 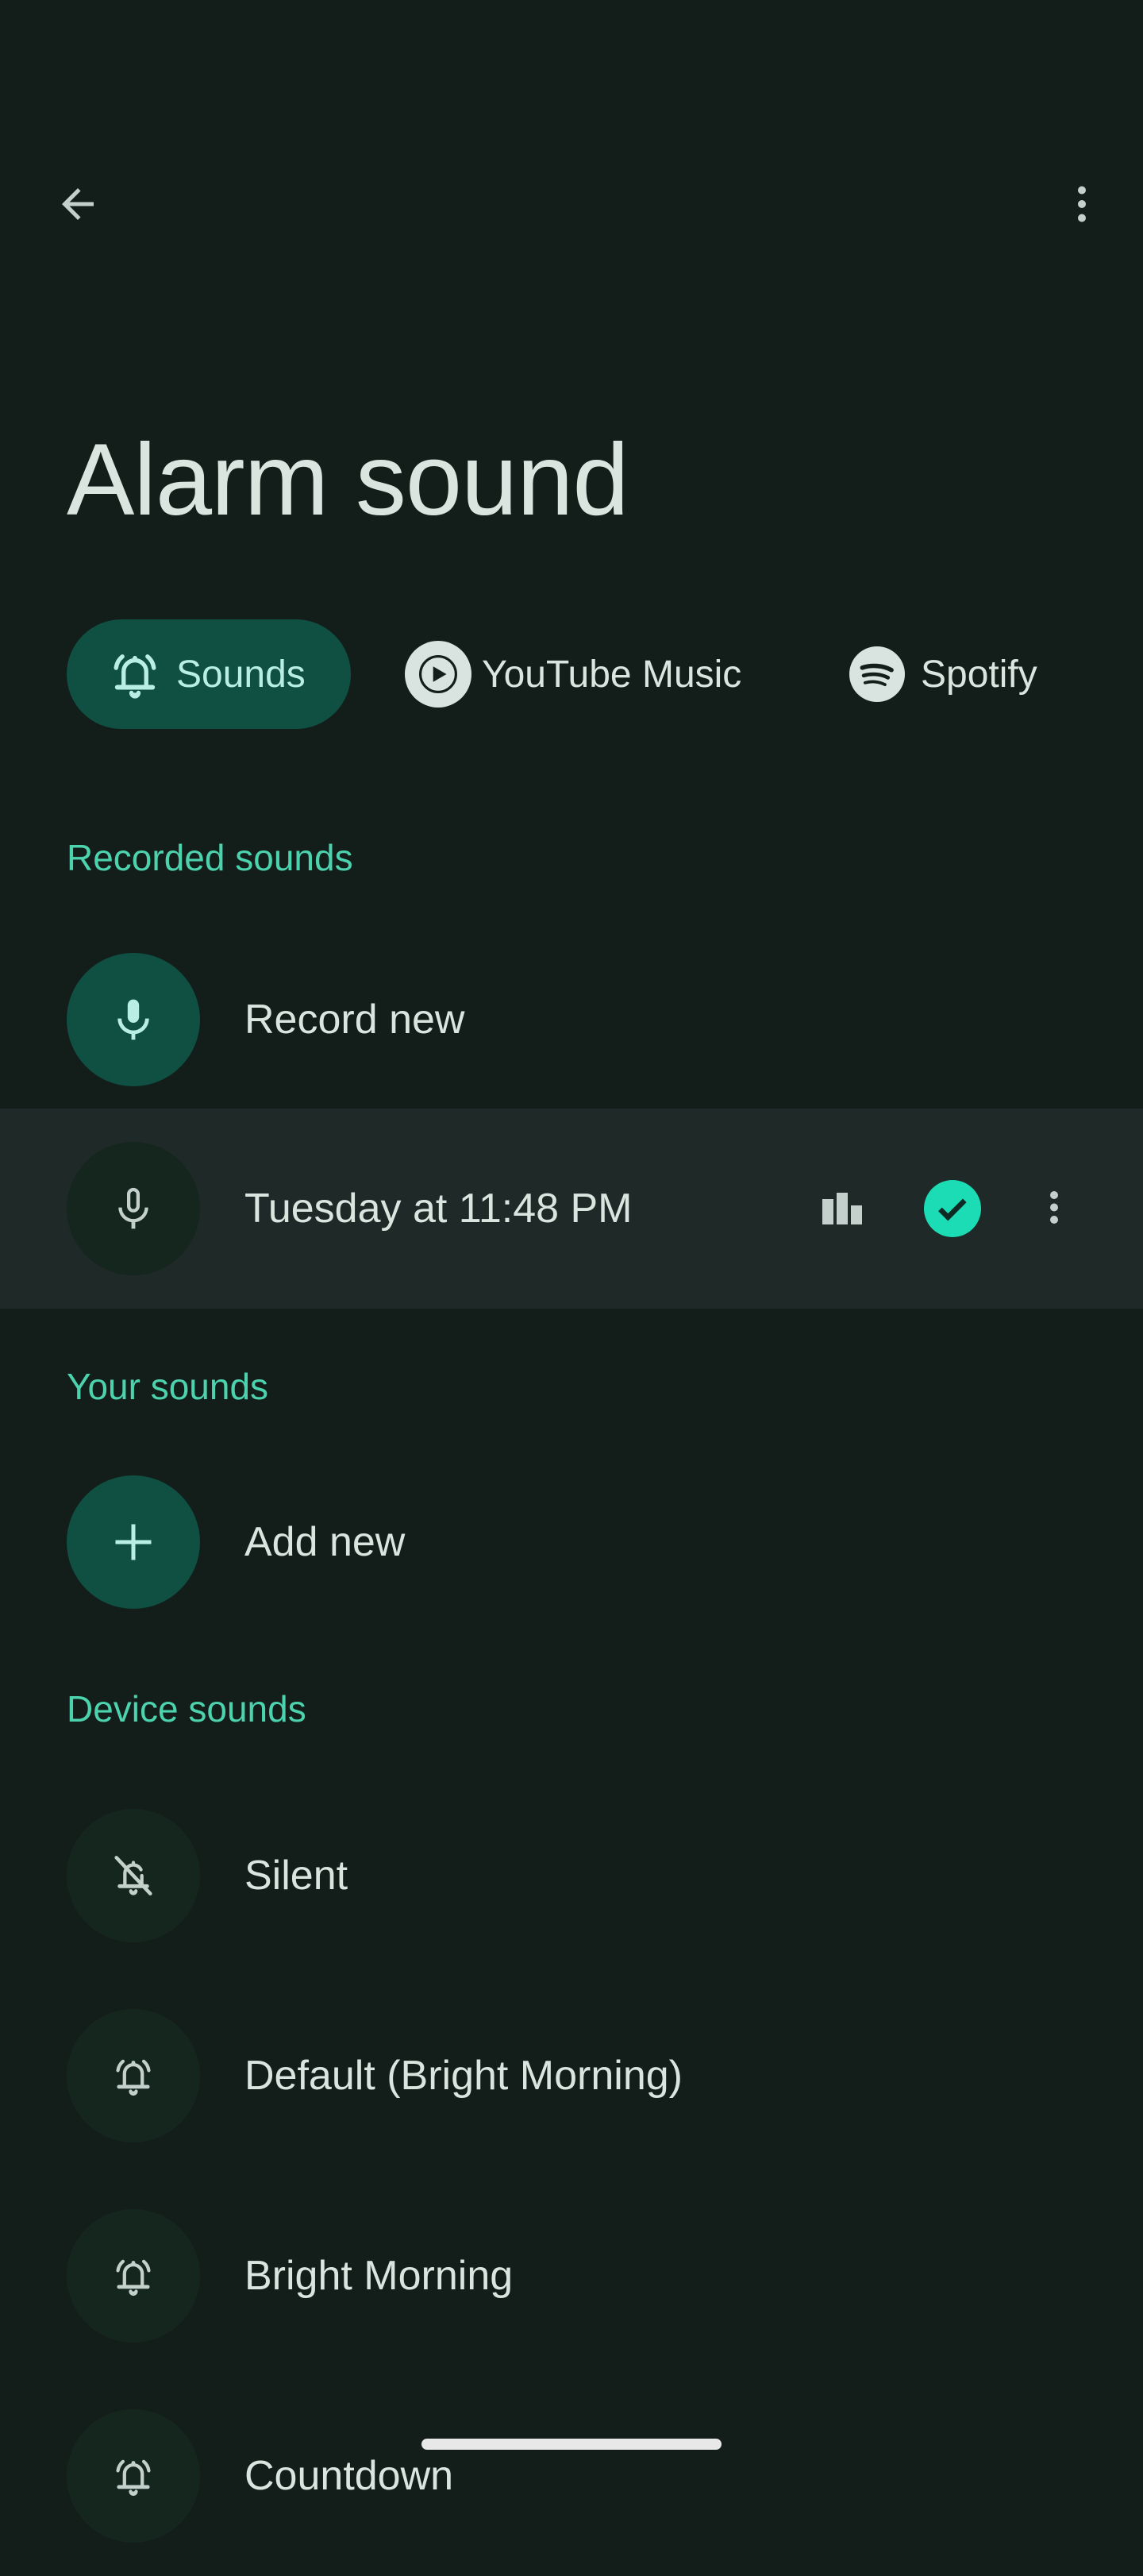 I want to click on check-circle-icon, so click(x=952, y=1208).